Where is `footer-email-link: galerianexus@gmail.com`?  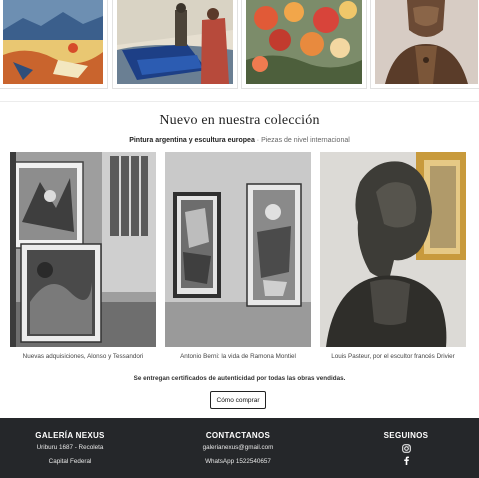 footer-email-link: galerianexus@gmail.com is located at coordinates (238, 447).